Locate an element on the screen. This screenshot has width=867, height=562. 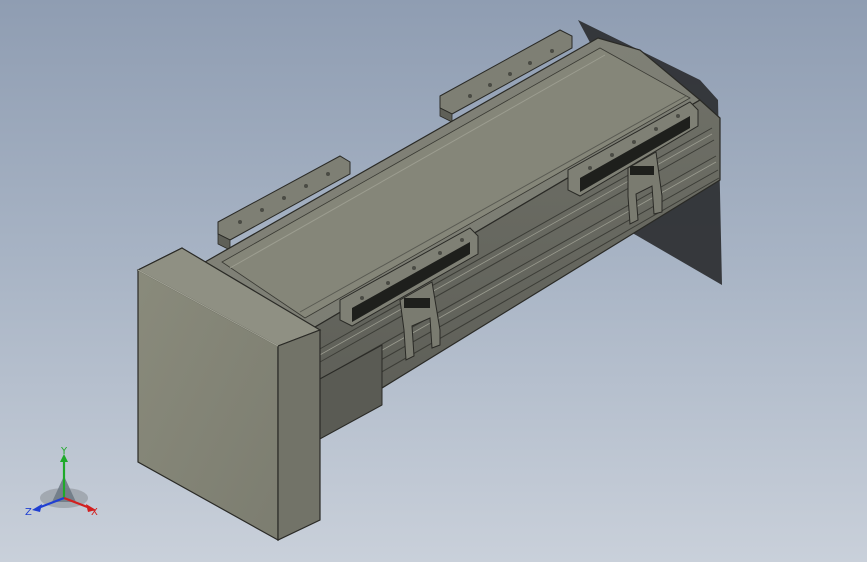
endcap-side-face is located at coordinates (299, 435).